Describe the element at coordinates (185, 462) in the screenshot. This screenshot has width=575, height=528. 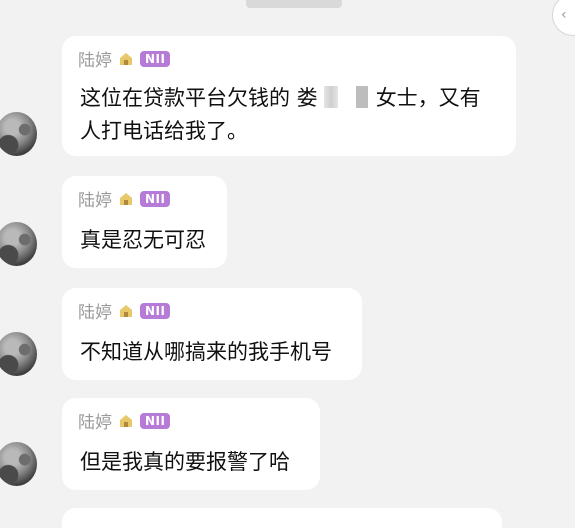
I see `message-text: 但是我真的要报警了哈` at that location.